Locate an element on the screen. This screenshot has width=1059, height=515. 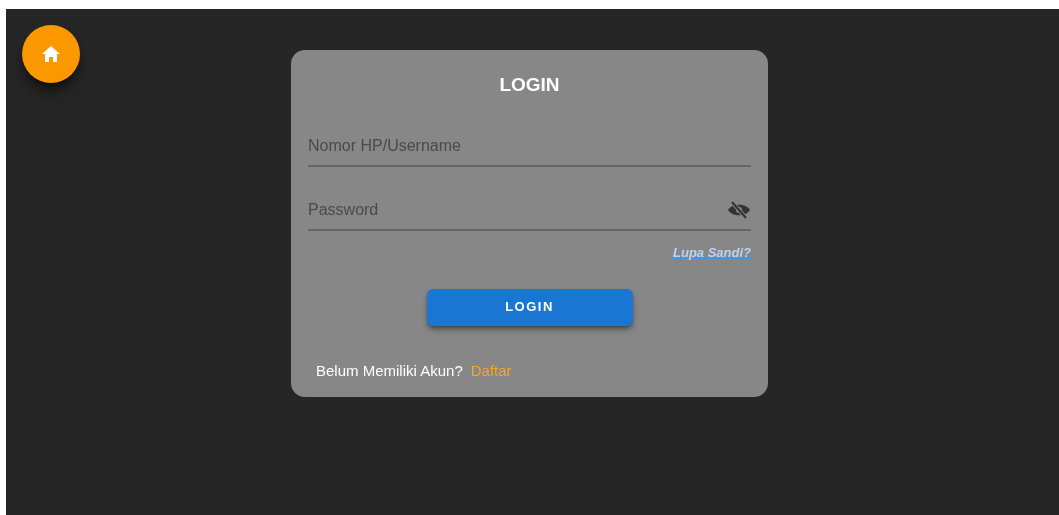
login-button: LOGIN is located at coordinates (529, 307).